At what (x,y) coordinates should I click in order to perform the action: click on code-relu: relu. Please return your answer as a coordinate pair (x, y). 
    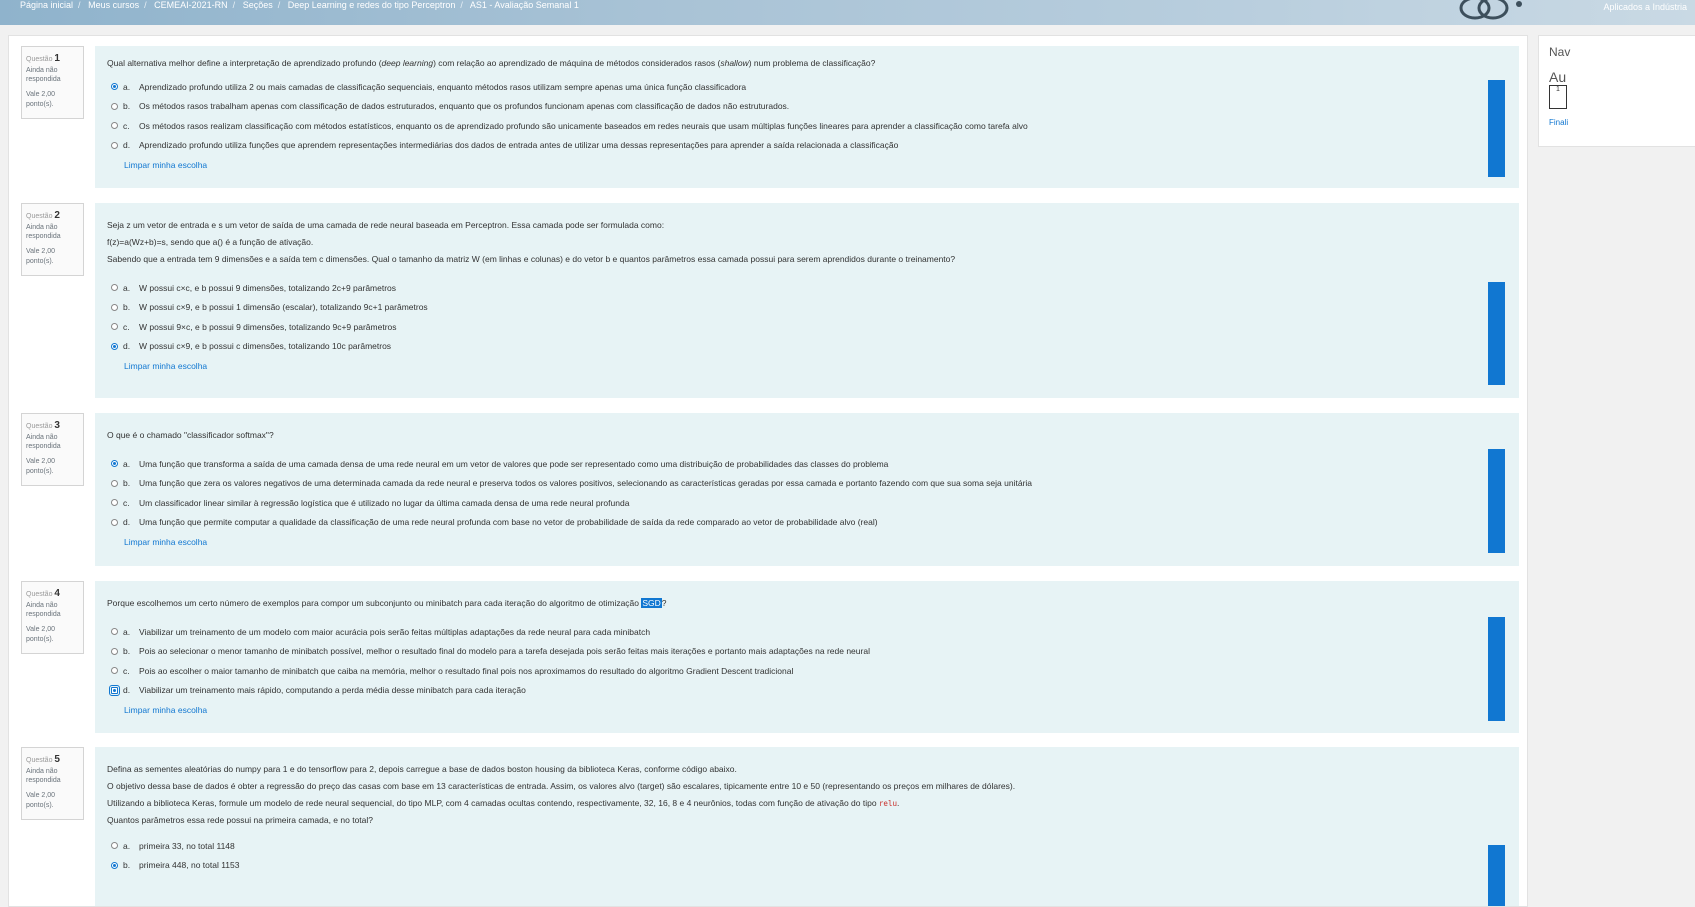
    Looking at the image, I should click on (887, 803).